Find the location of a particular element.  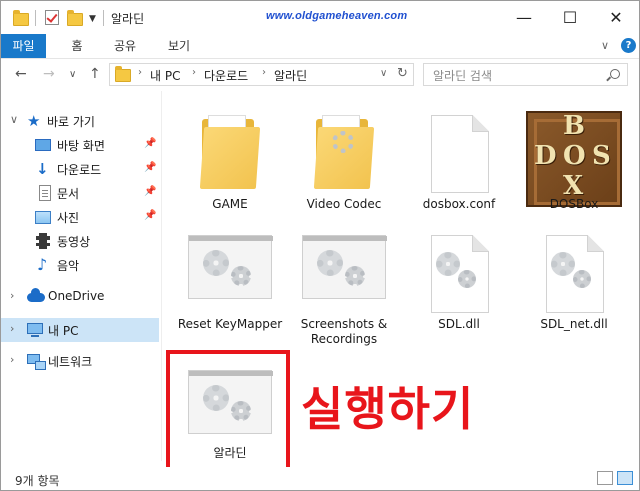

nav-item-onedrive: › OneDrive is located at coordinates (80, 297).